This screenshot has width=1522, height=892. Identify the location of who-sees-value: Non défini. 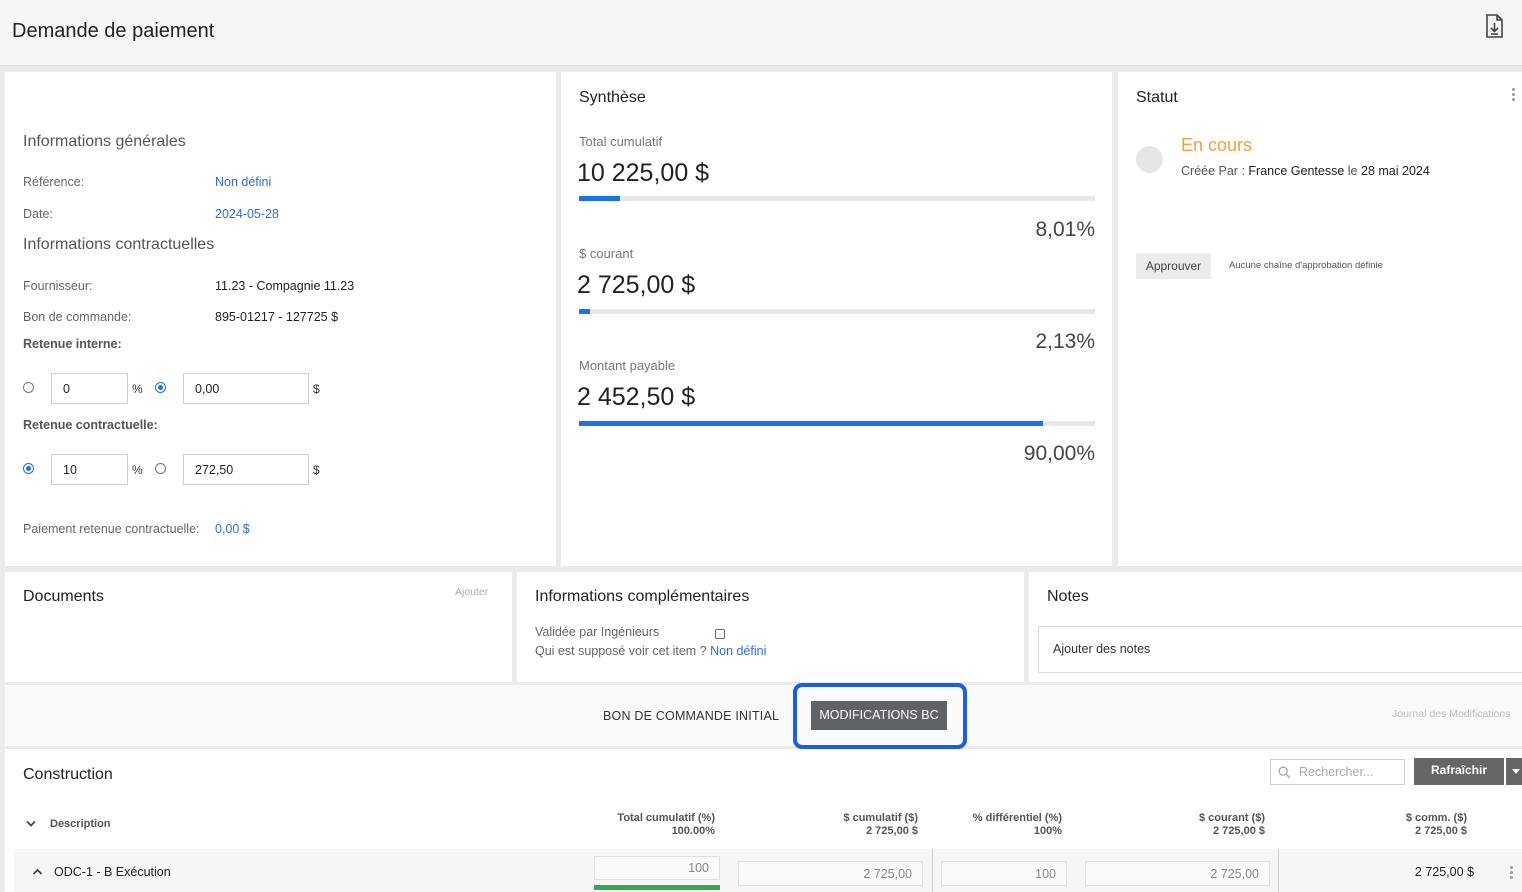
(738, 651).